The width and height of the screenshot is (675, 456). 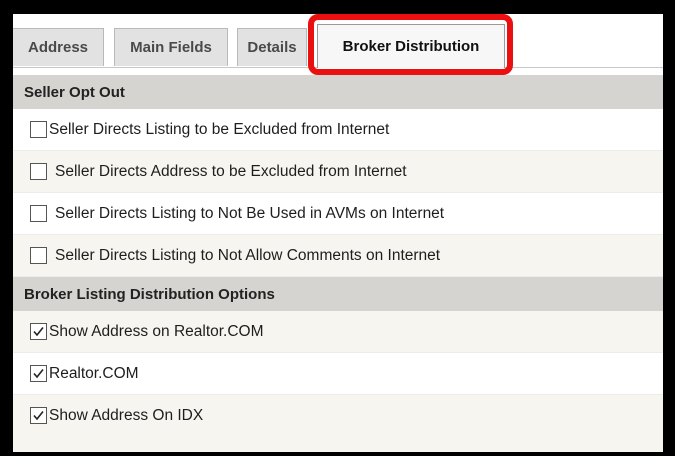 I want to click on section-title: Seller Opt Out, so click(x=74, y=92).